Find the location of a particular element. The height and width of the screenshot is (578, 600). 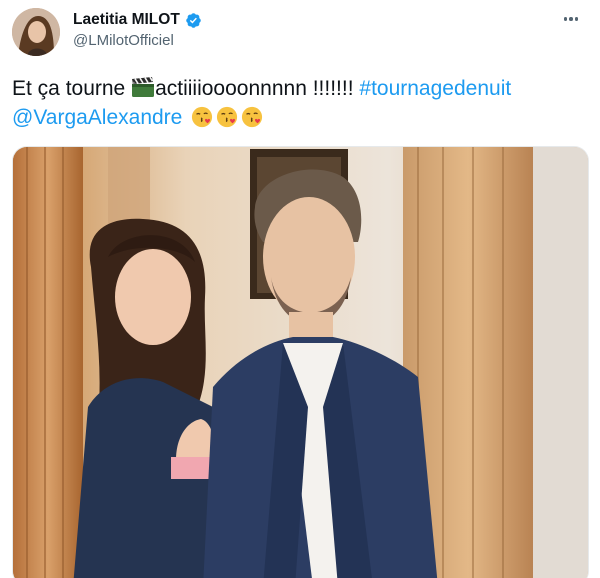

more-options-icon is located at coordinates (571, 19).